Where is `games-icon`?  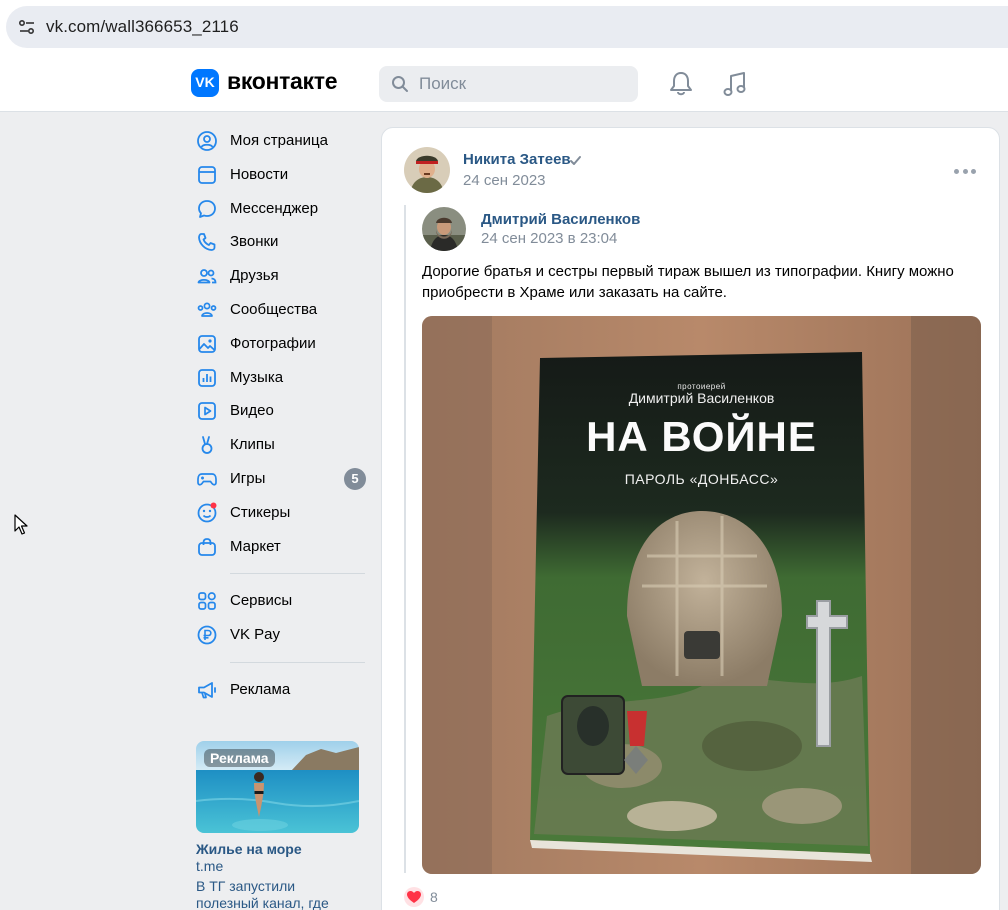 games-icon is located at coordinates (207, 479).